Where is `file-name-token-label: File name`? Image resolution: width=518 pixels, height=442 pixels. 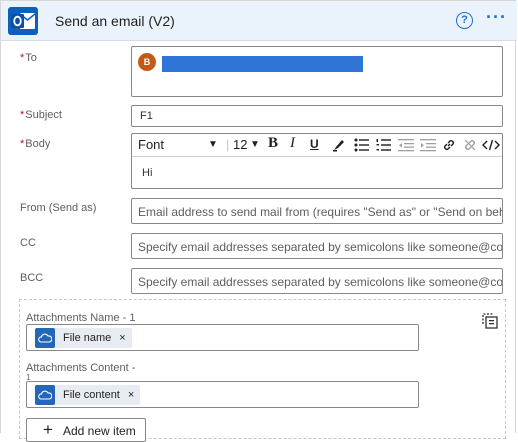
file-name-token-label: File name is located at coordinates (87, 338).